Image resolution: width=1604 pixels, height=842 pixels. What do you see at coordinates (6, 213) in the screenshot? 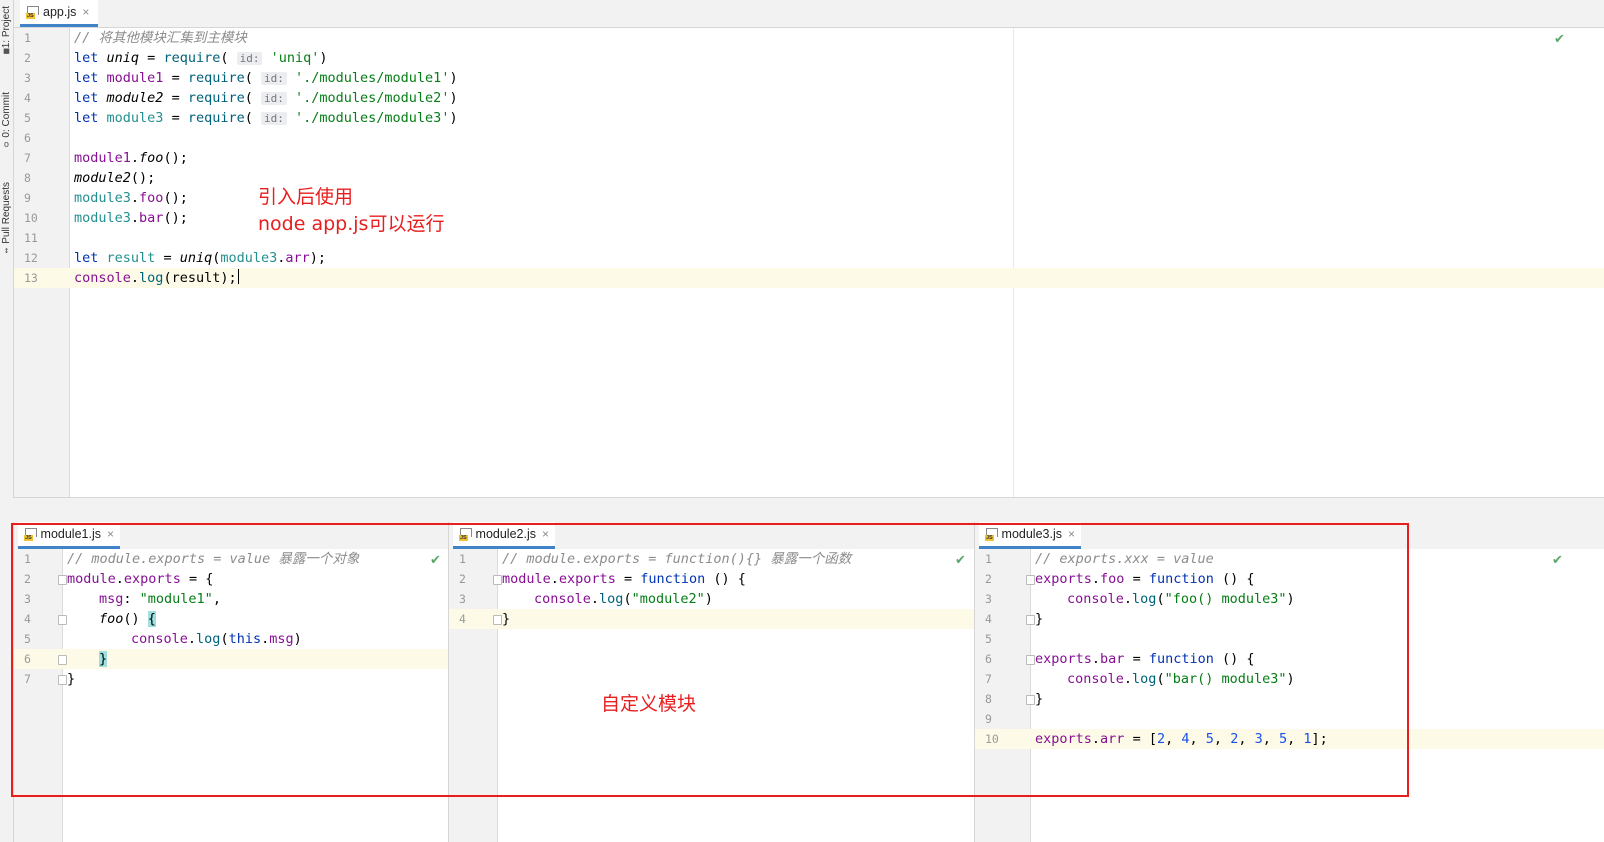
I see `pull-requests-tool-label: Pull Requests` at bounding box center [6, 213].